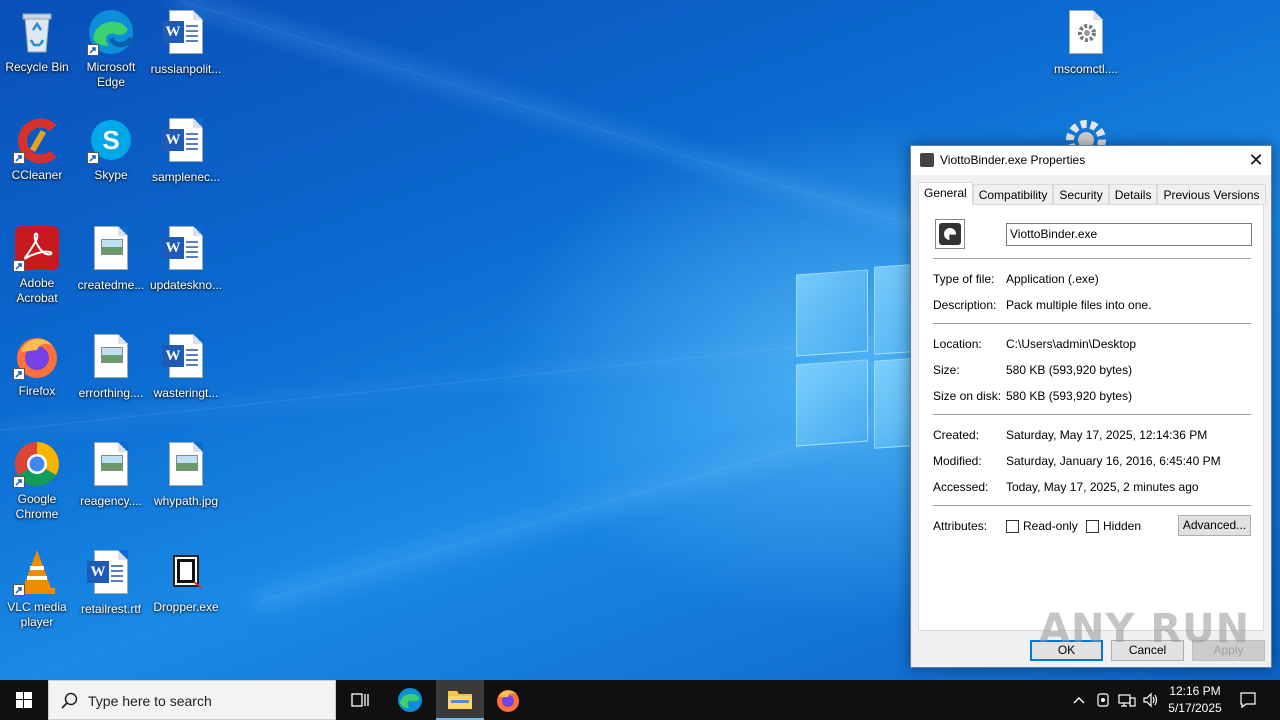  Describe the element at coordinates (945, 193) in the screenshot. I see `tab-general: General` at that location.